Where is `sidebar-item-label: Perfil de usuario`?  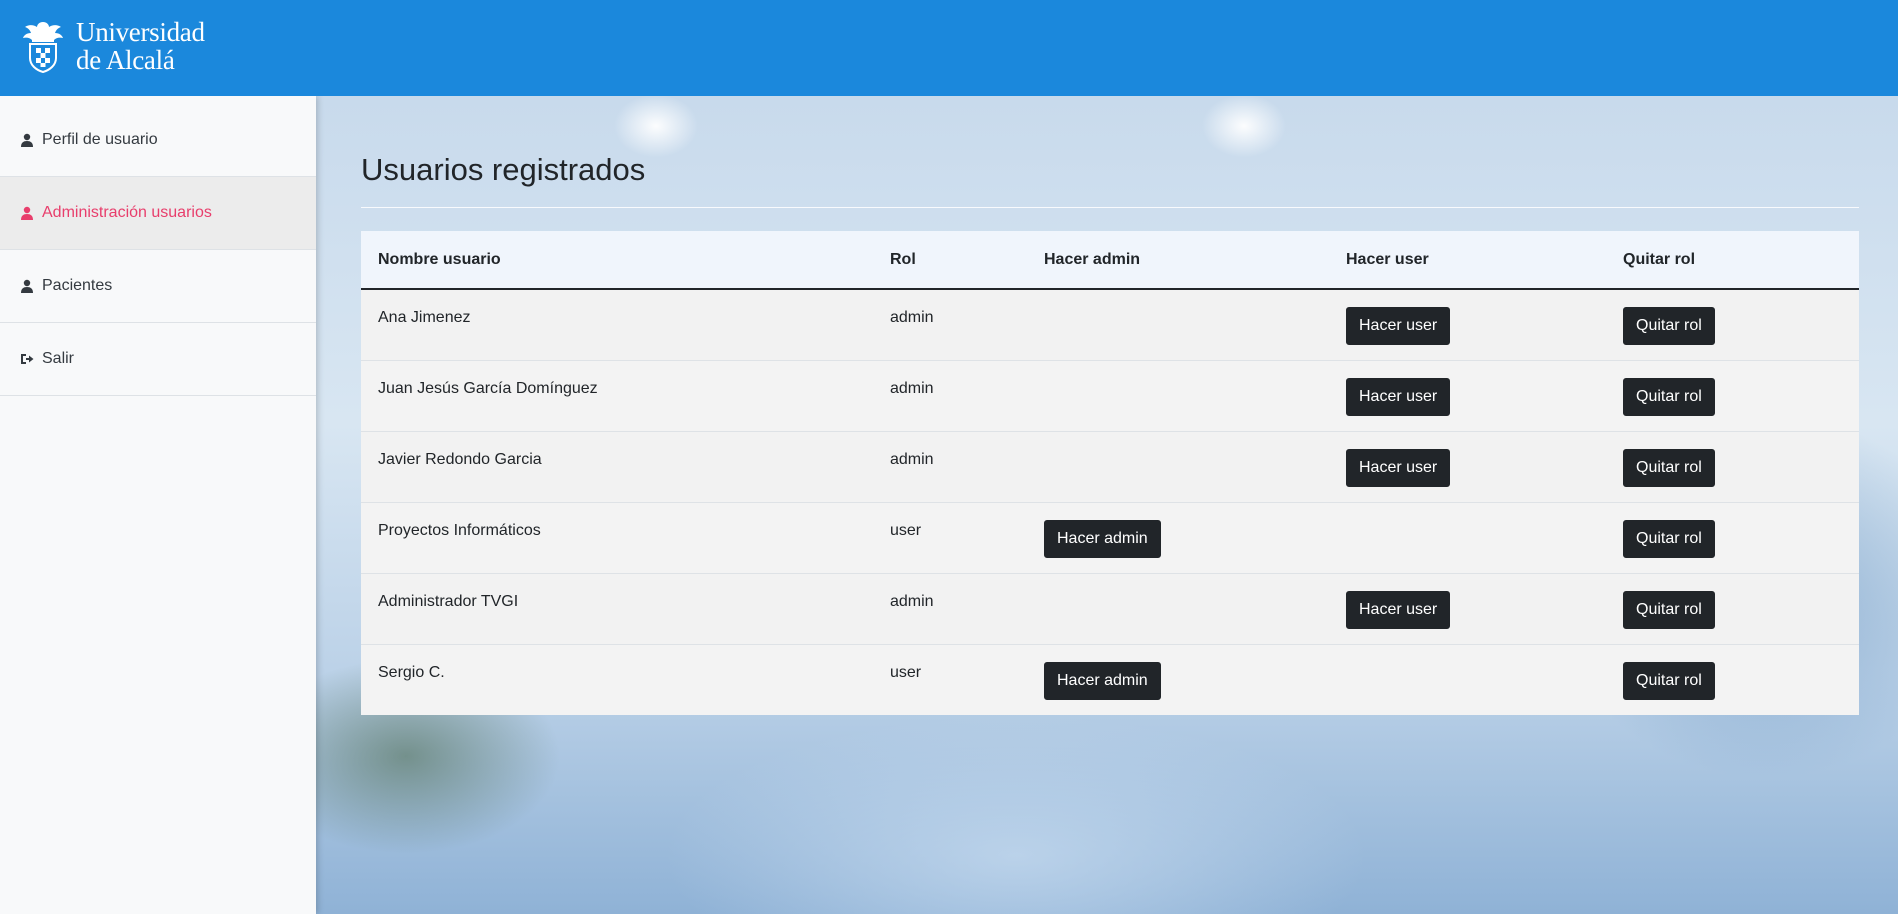
sidebar-item-label: Perfil de usuario is located at coordinates (100, 139).